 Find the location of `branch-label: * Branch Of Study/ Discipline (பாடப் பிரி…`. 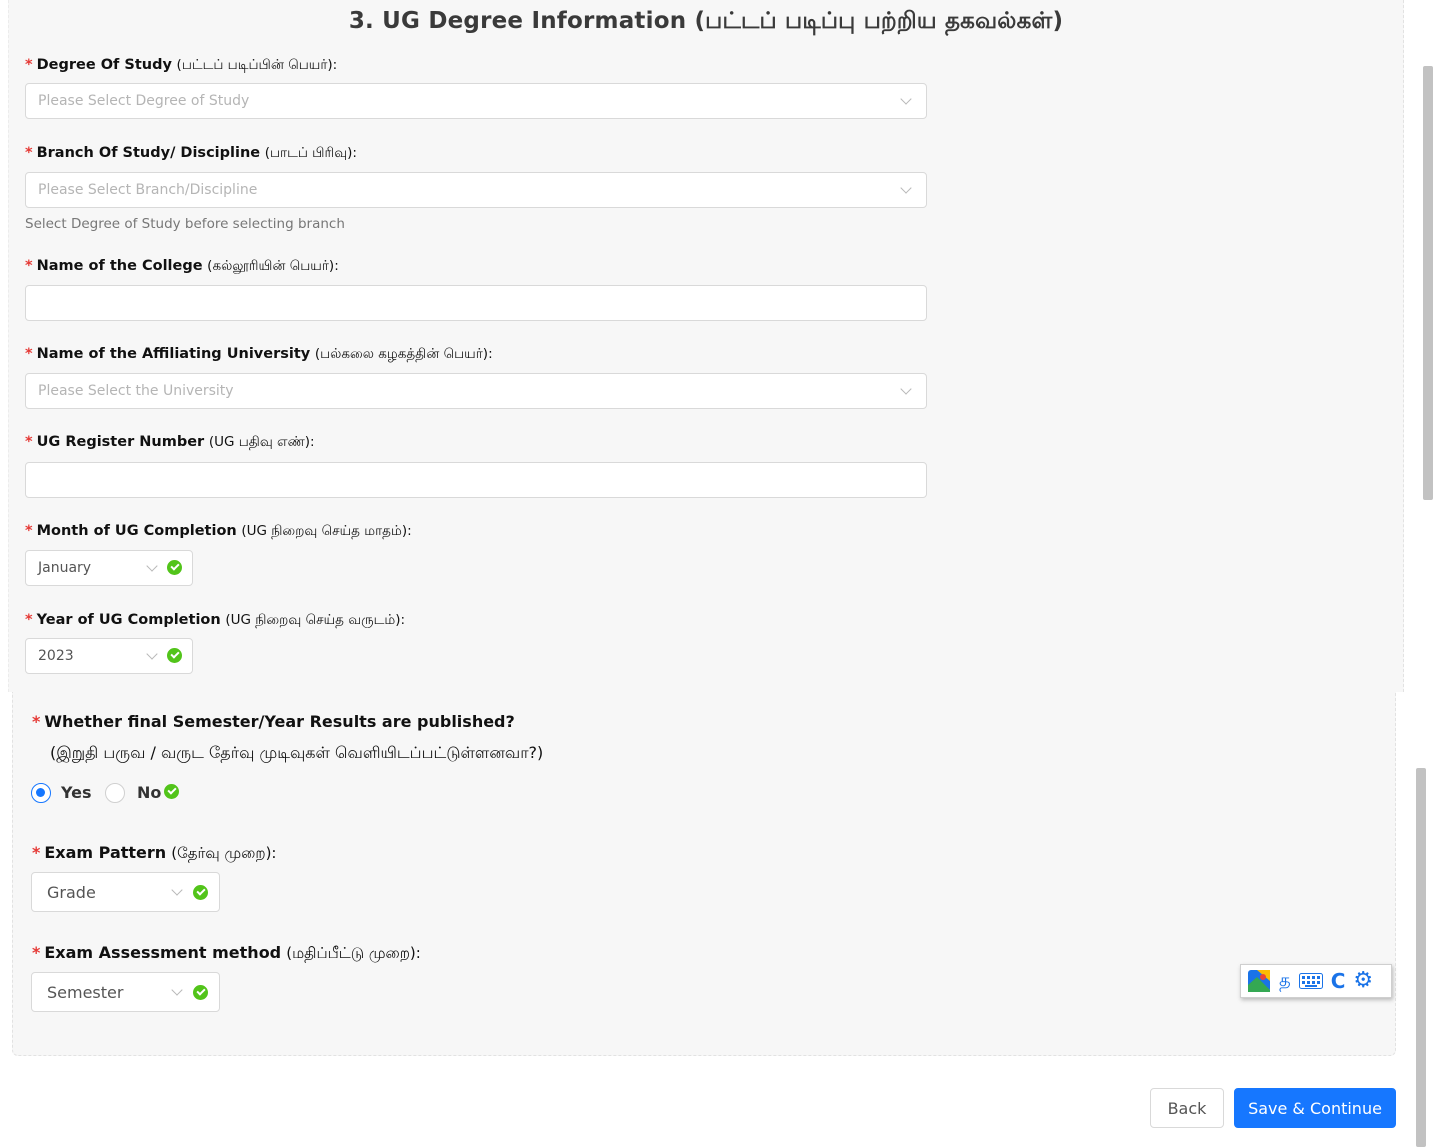

branch-label: * Branch Of Study/ Discipline (பாடப் பிரி… is located at coordinates (191, 153).